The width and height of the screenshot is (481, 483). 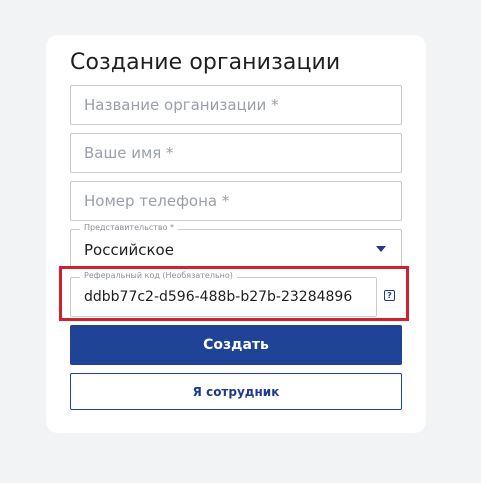 I want to click on organization-name-field, so click(x=236, y=105).